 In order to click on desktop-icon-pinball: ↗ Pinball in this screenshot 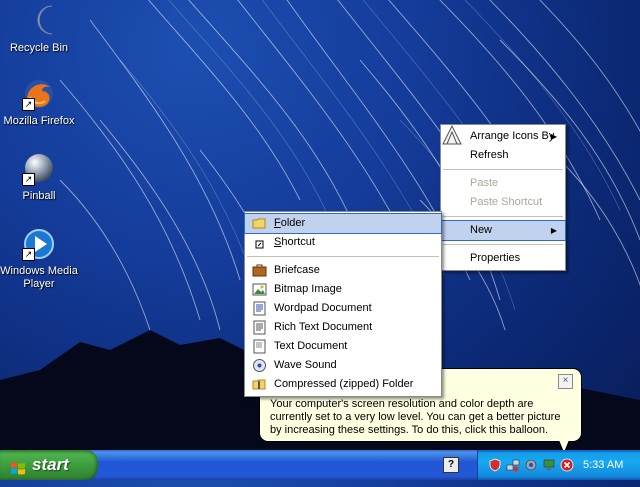, I will do `click(40, 177)`.